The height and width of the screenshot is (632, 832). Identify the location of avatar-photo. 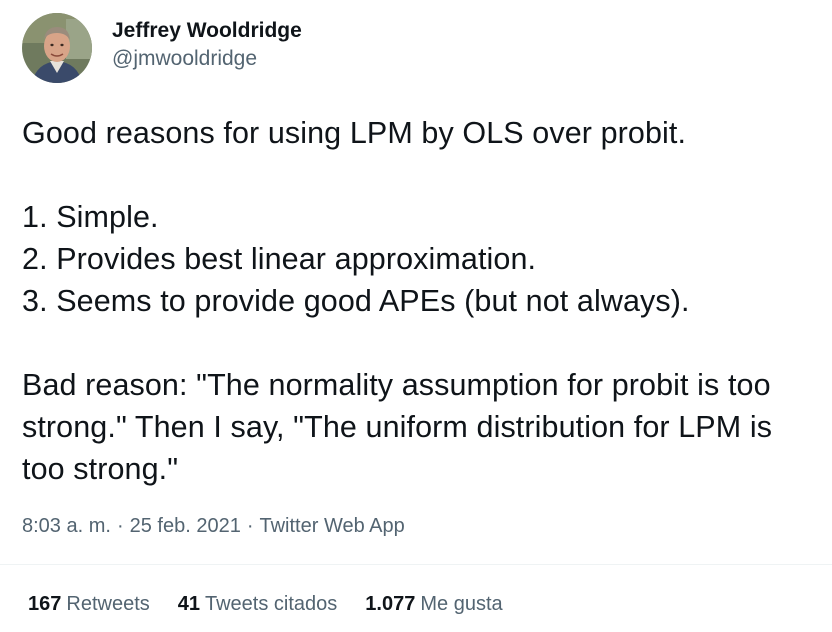
(57, 48).